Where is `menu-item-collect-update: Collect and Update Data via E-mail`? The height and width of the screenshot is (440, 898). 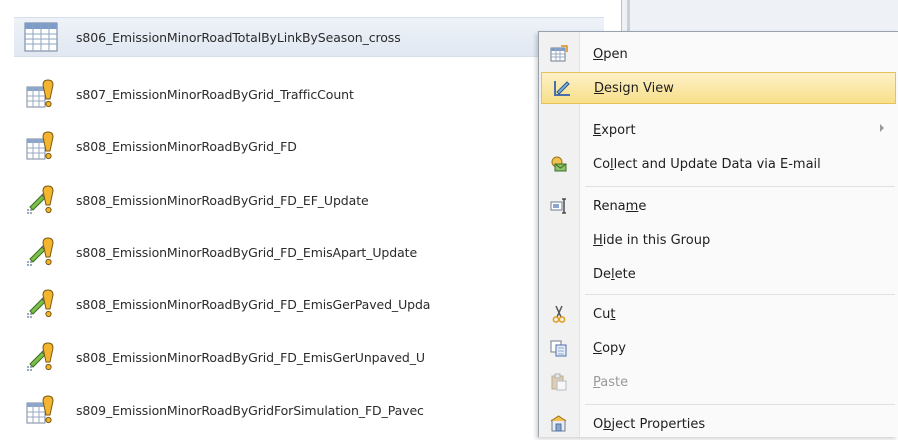
menu-item-collect-update: Collect and Update Data via E-mail is located at coordinates (718, 164).